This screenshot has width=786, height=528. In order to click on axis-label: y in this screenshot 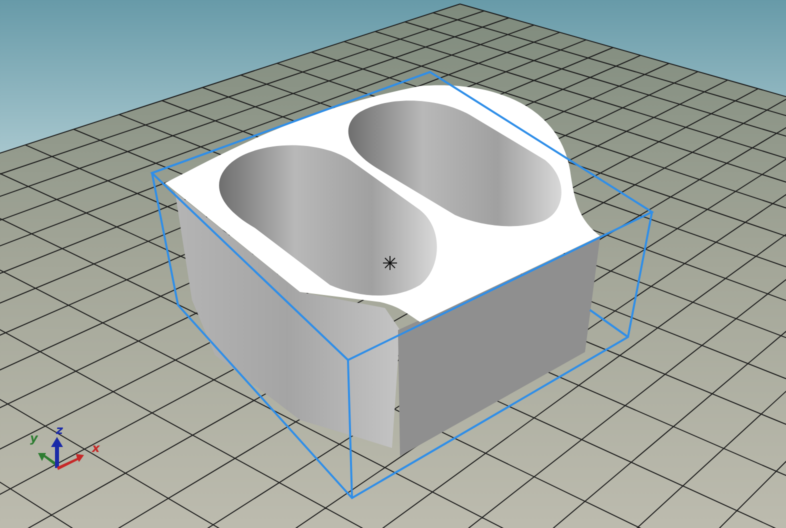, I will do `click(34, 438)`.